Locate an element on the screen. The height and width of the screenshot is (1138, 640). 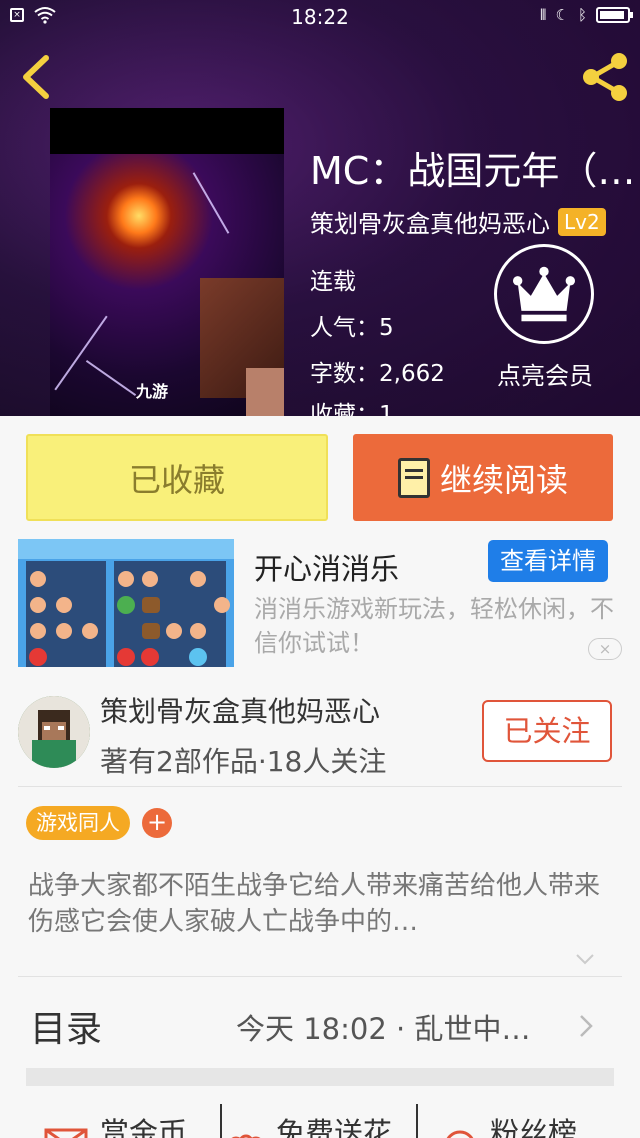
toc-label: 目录 is located at coordinates (66, 1026).